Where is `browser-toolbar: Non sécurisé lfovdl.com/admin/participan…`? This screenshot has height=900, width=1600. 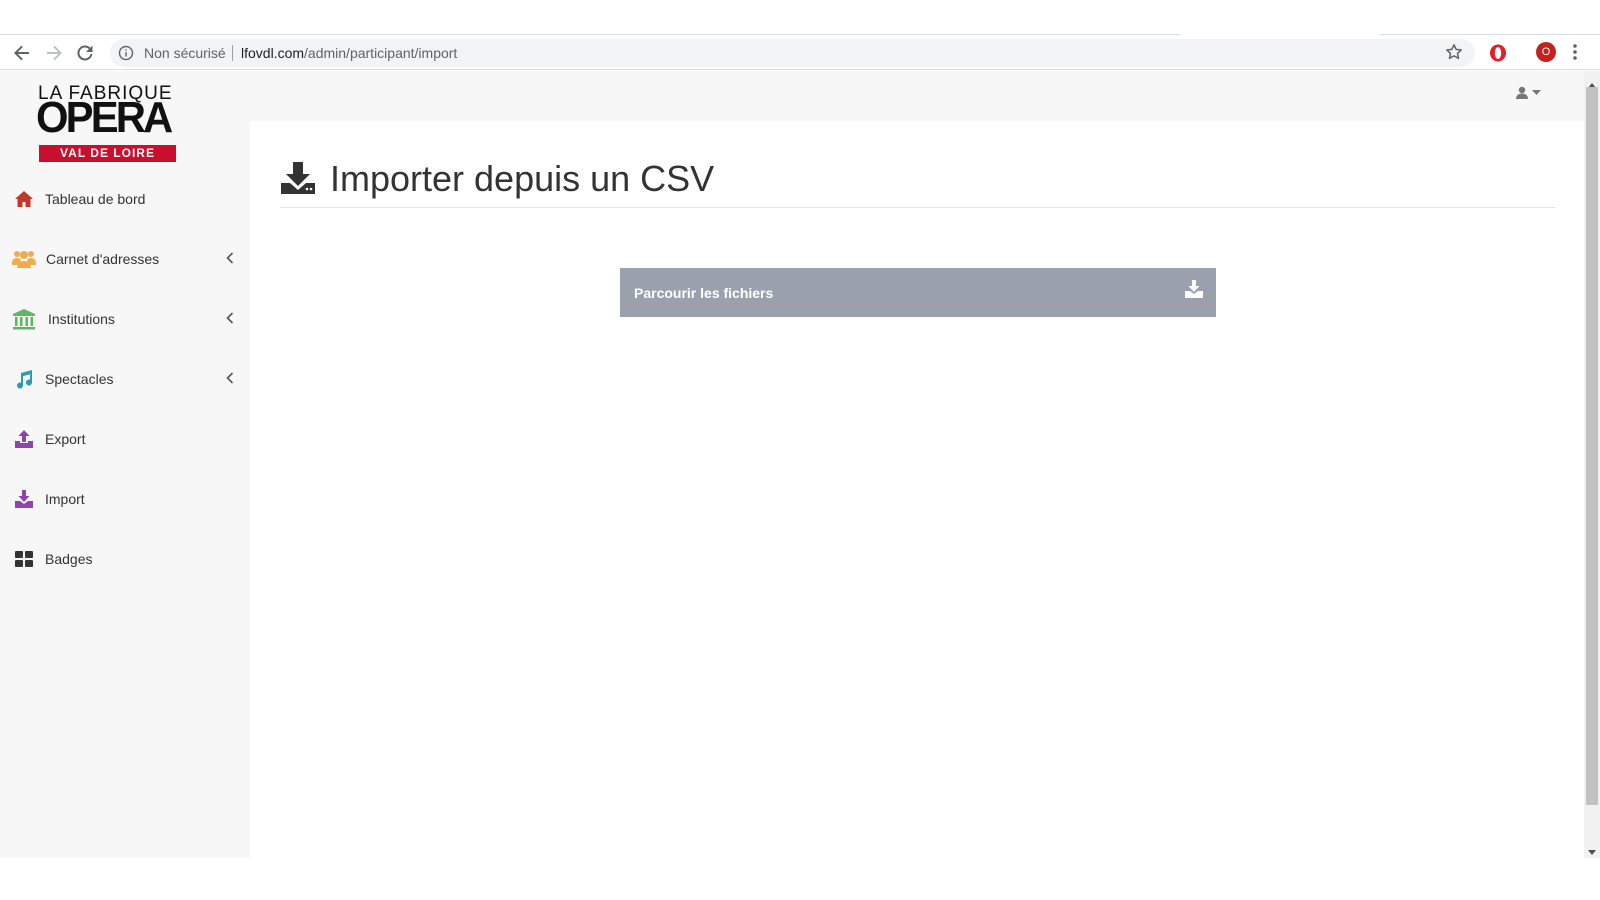 browser-toolbar: Non sécurisé lfovdl.com/admin/participan… is located at coordinates (800, 53).